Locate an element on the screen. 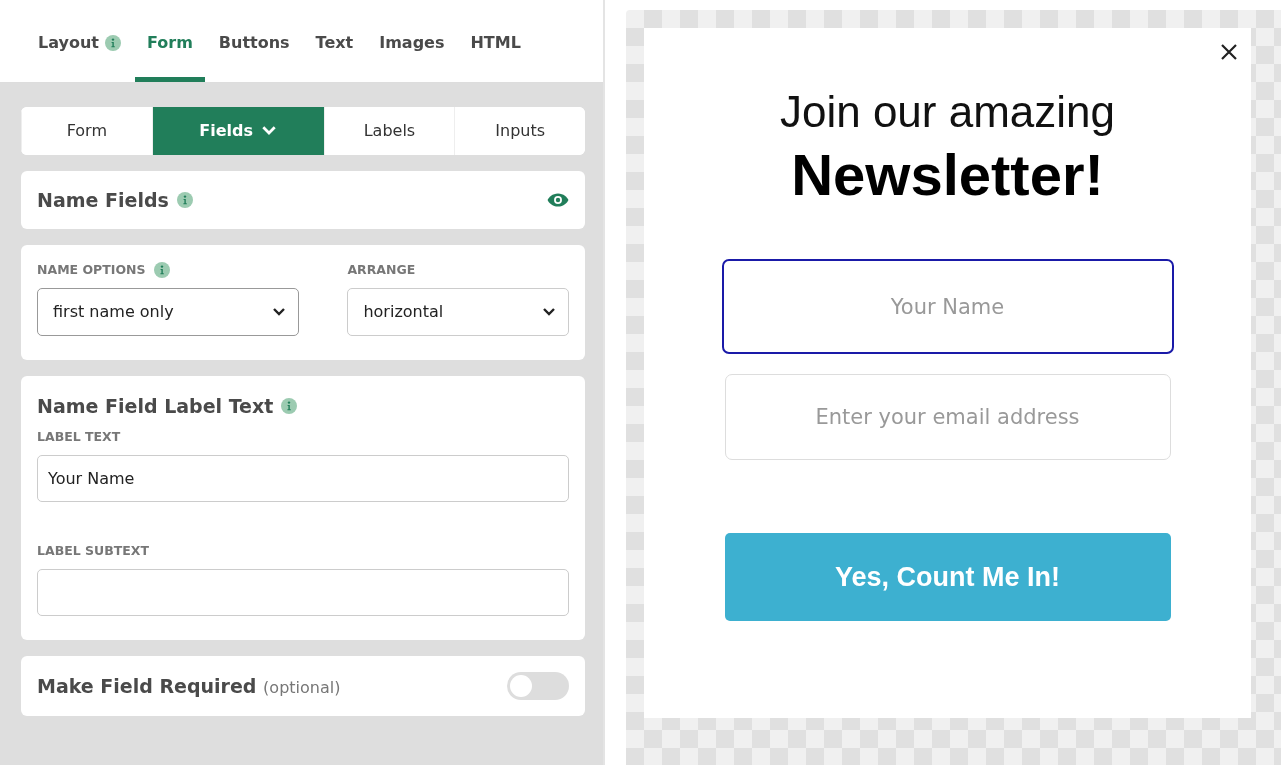 This screenshot has height=765, width=1281. section-title: Make Field Required (optional) is located at coordinates (189, 686).